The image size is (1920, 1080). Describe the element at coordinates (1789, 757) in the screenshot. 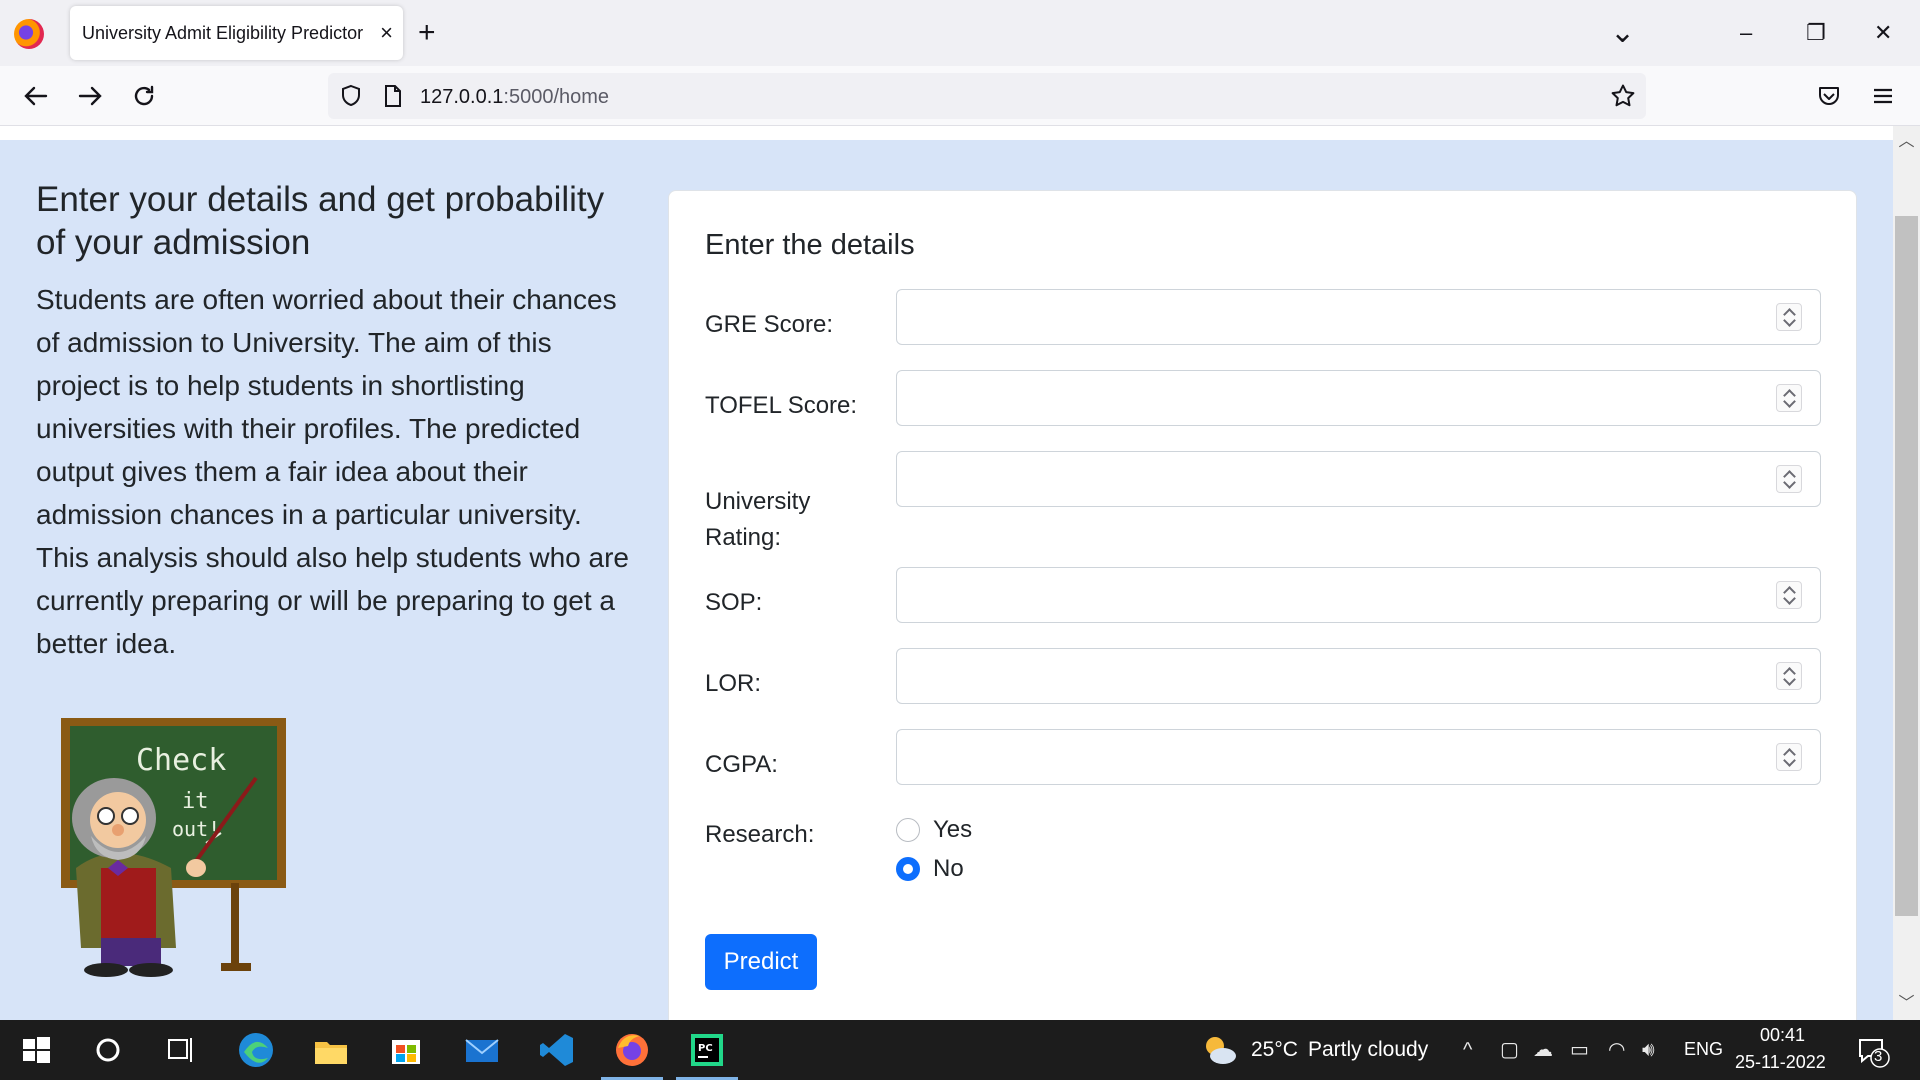

I see `cgpa-spinner` at that location.